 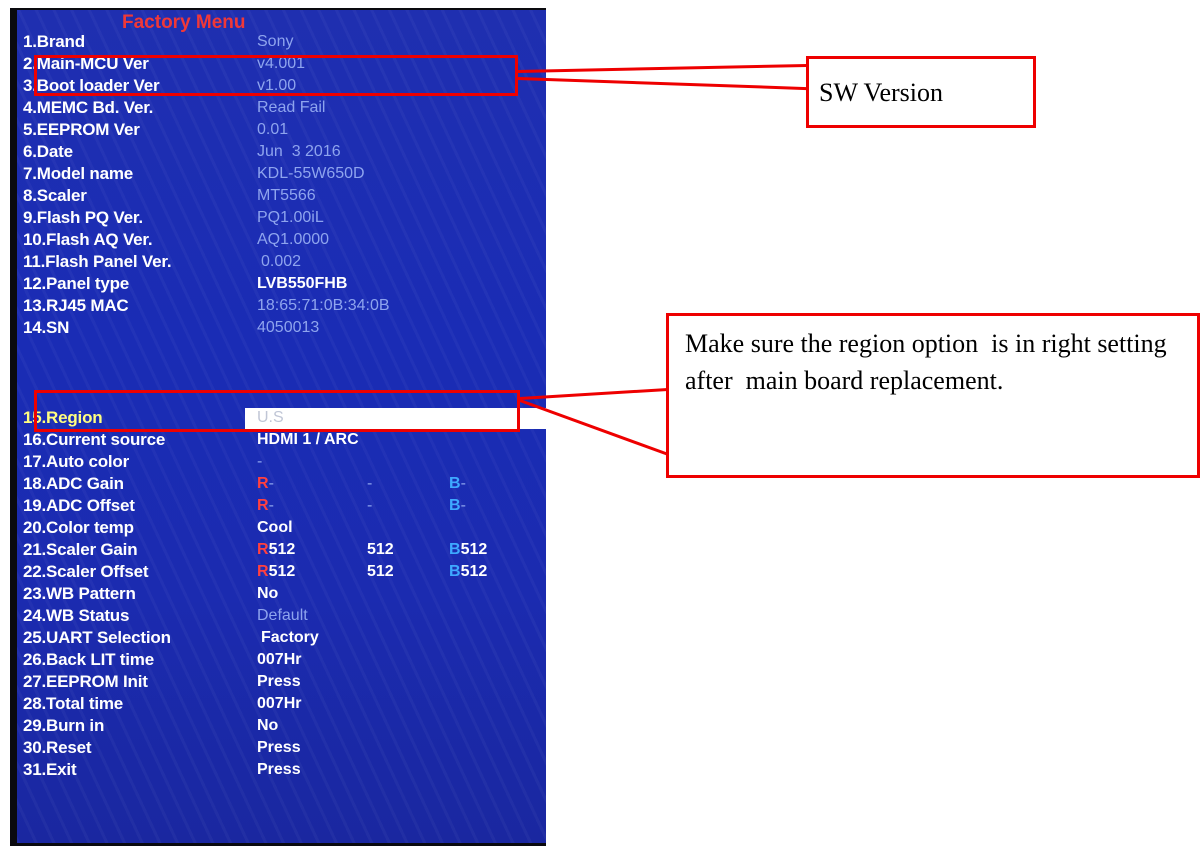 I want to click on menu-row-scaler: 8.Scaler MT5566, so click(x=281, y=196).